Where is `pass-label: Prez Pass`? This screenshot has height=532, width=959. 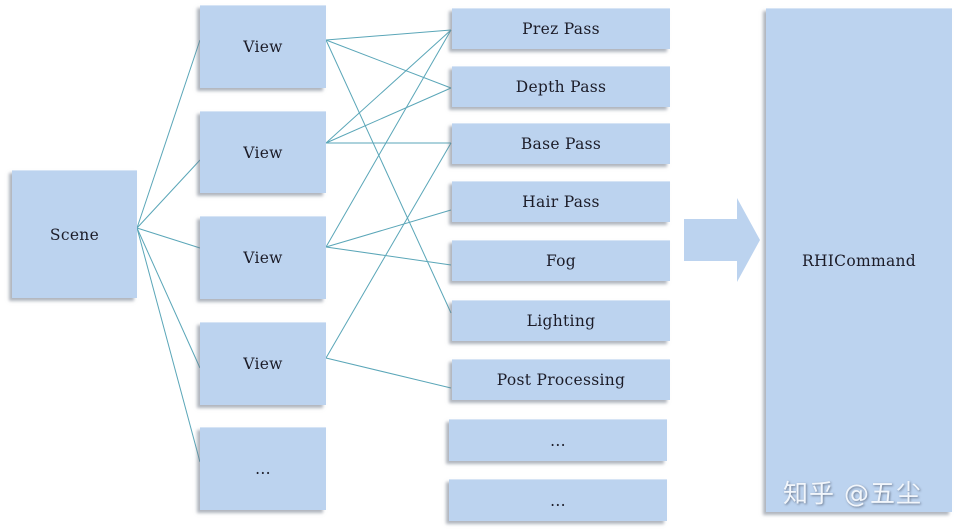 pass-label: Prez Pass is located at coordinates (561, 29).